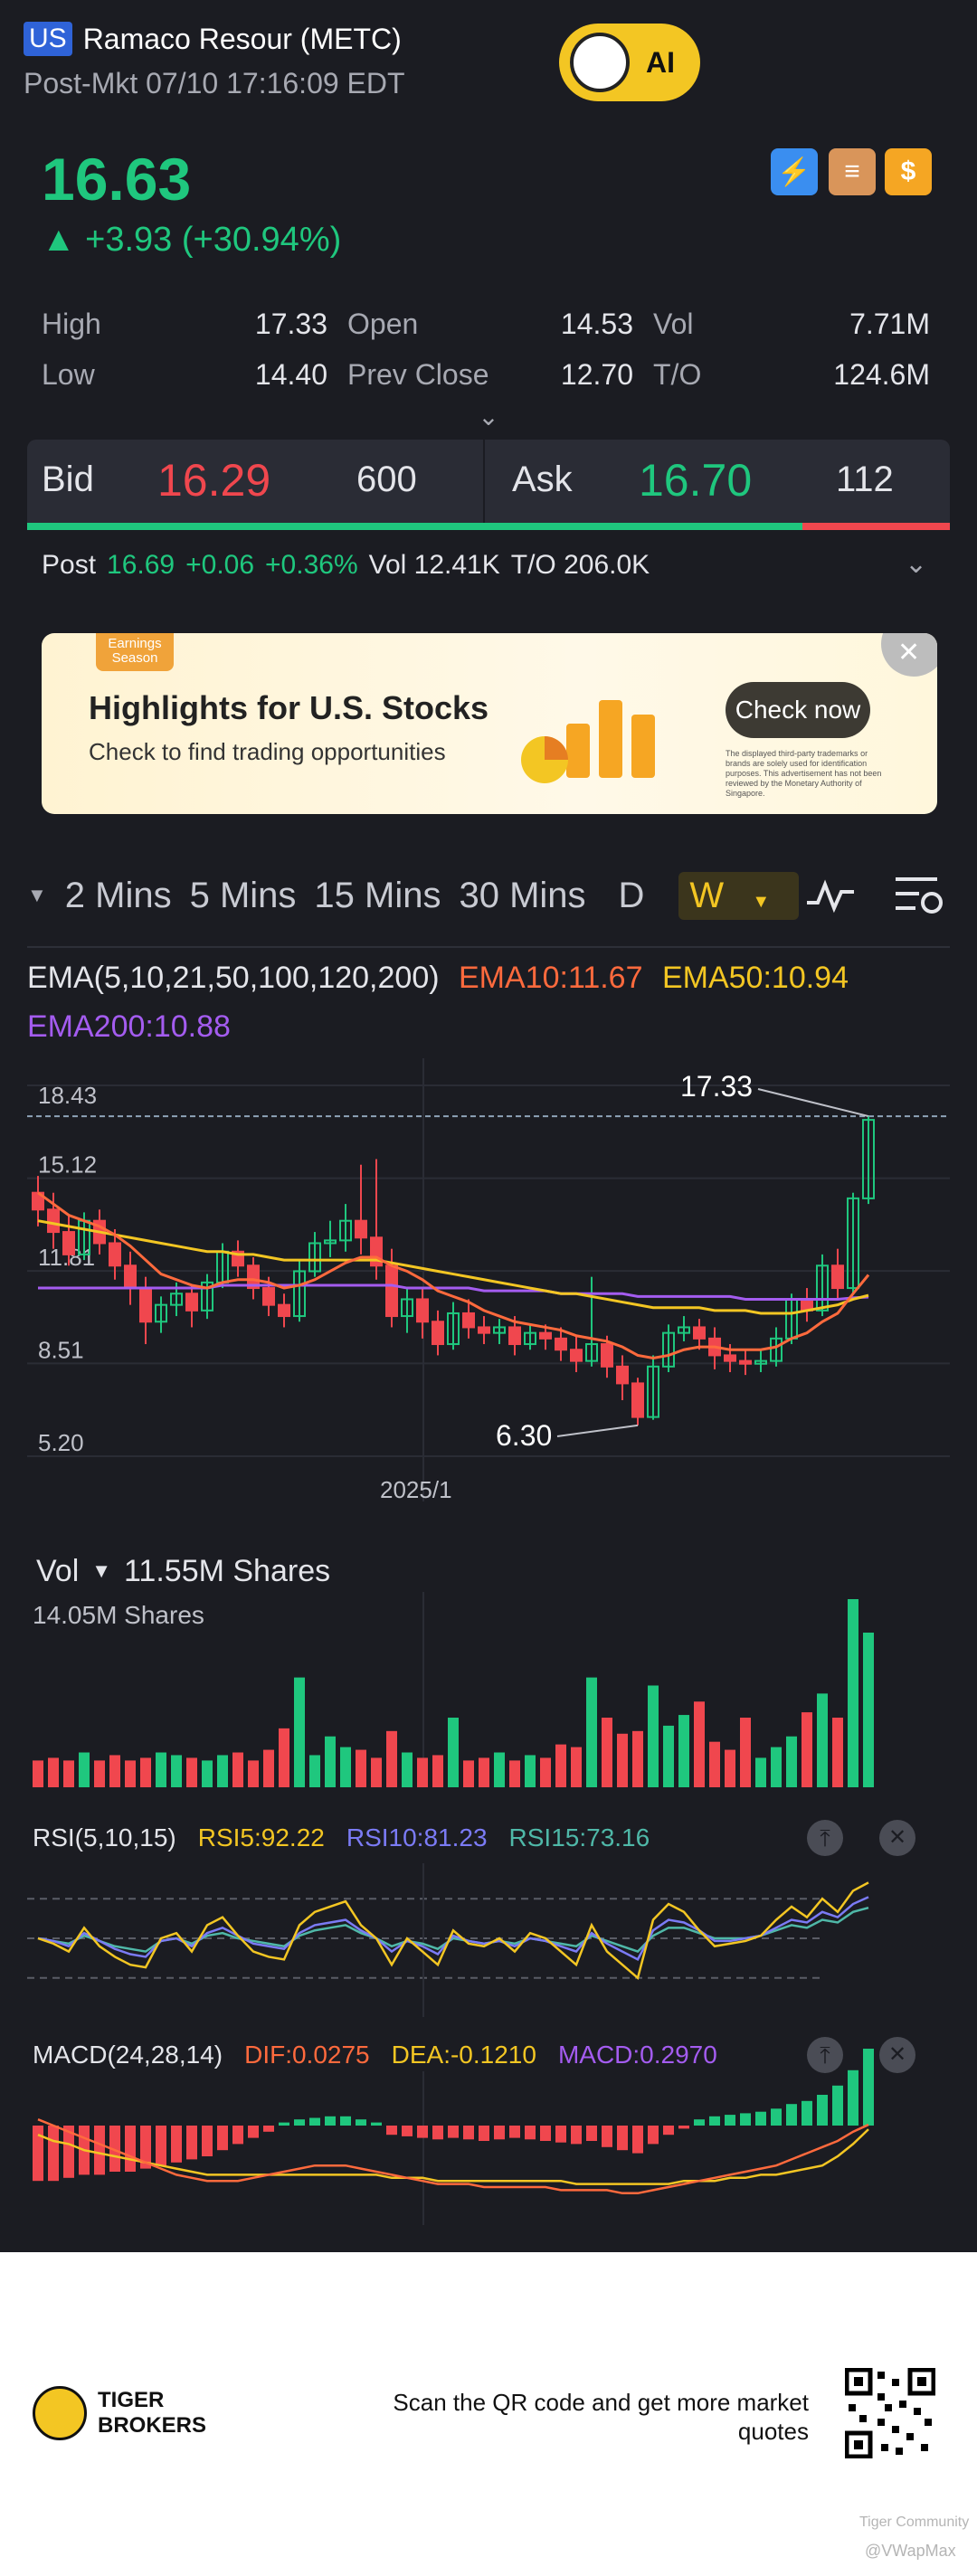 Image resolution: width=977 pixels, height=2576 pixels. I want to click on tab-5-mins: 5 Mins, so click(243, 896).